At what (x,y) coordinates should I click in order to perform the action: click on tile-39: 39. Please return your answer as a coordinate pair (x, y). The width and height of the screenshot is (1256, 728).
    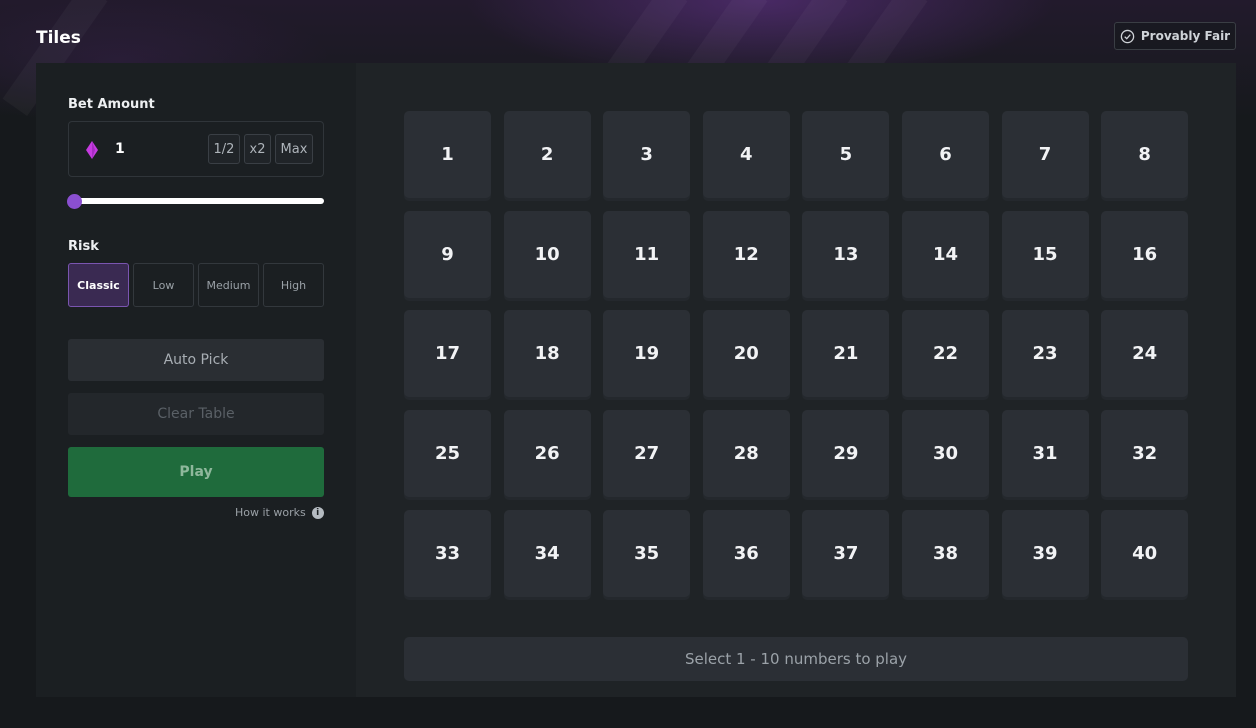
    Looking at the image, I should click on (1045, 553).